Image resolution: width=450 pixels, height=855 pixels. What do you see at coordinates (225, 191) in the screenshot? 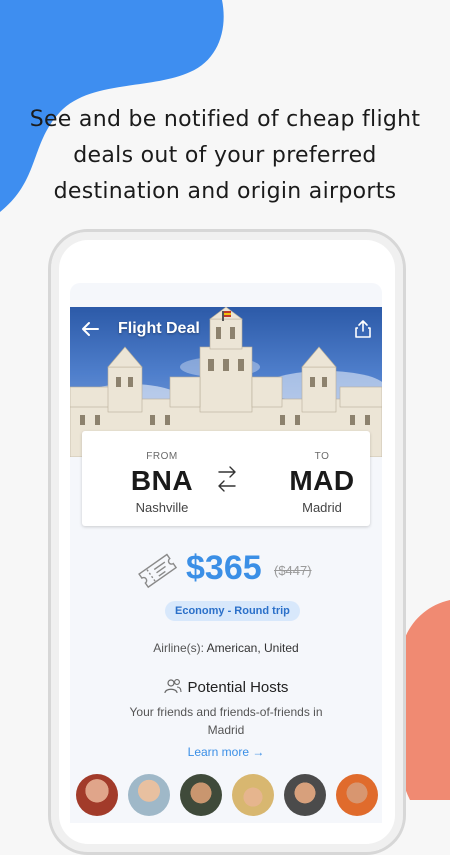
I see `headline-line-3: destination and origin airports` at bounding box center [225, 191].